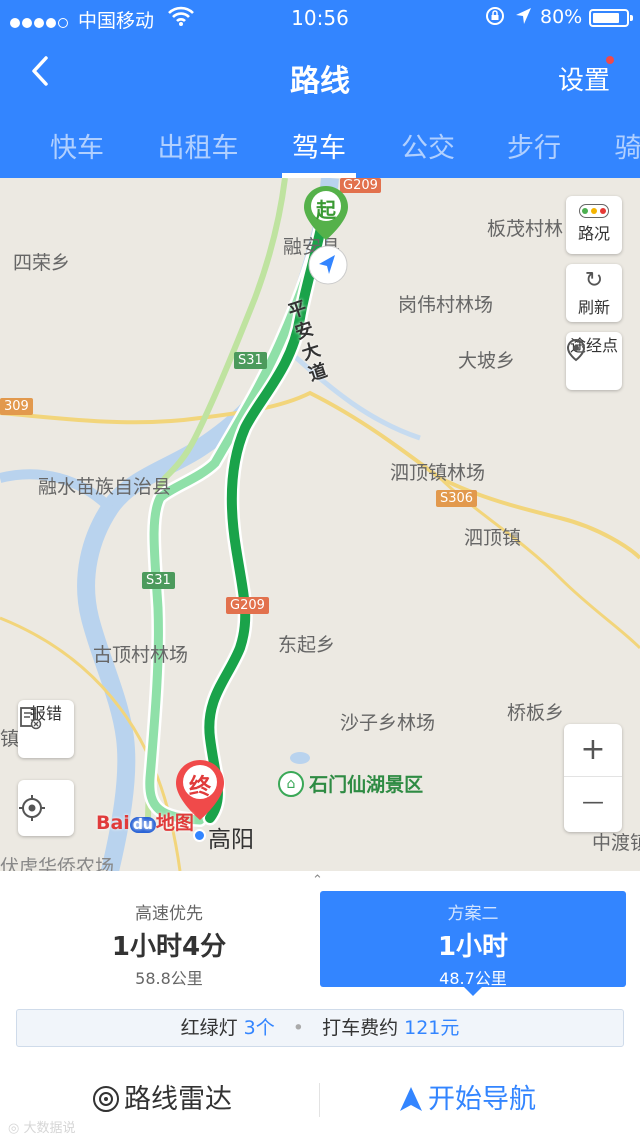 This screenshot has height=1139, width=640. I want to click on start-navigation-button: 开始导航, so click(467, 1096).